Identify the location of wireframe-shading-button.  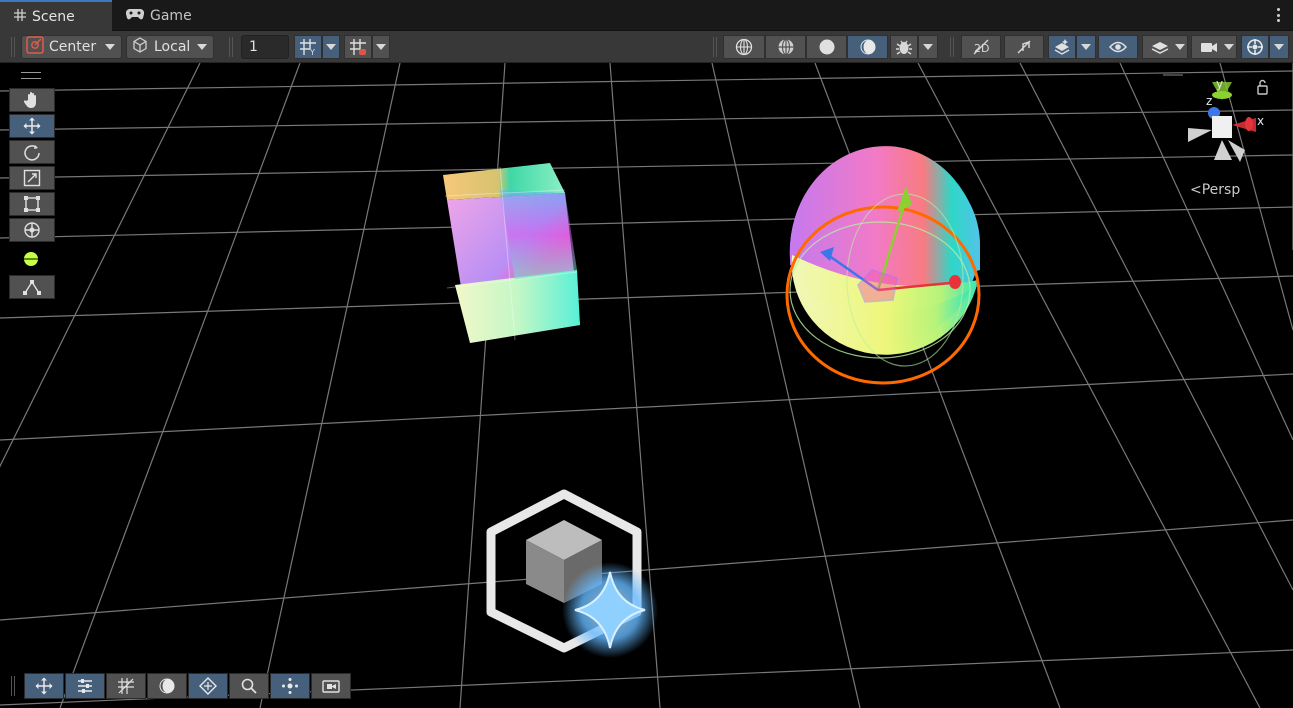
(744, 47).